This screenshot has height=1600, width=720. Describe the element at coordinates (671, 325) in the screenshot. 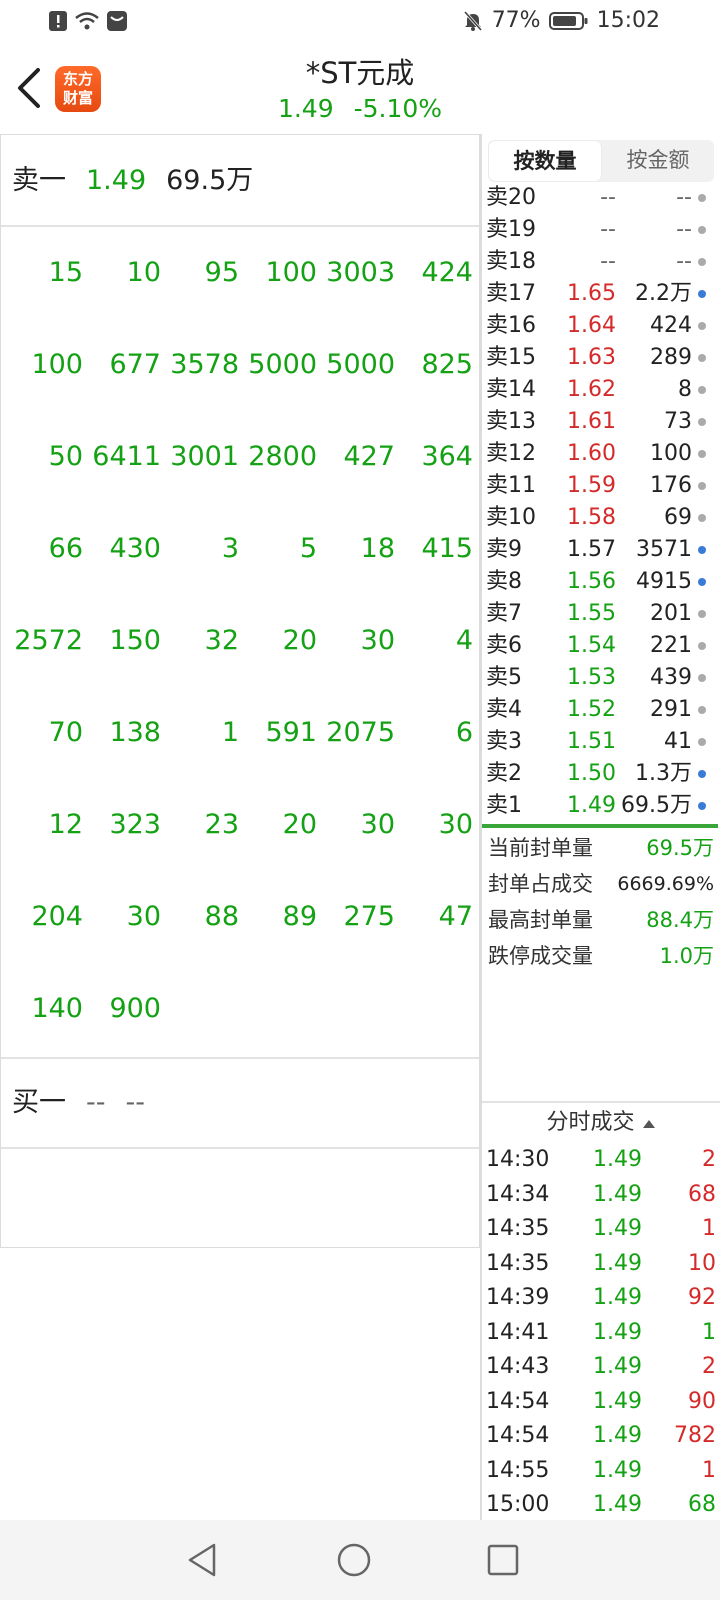

I see `level-volume: 424` at that location.